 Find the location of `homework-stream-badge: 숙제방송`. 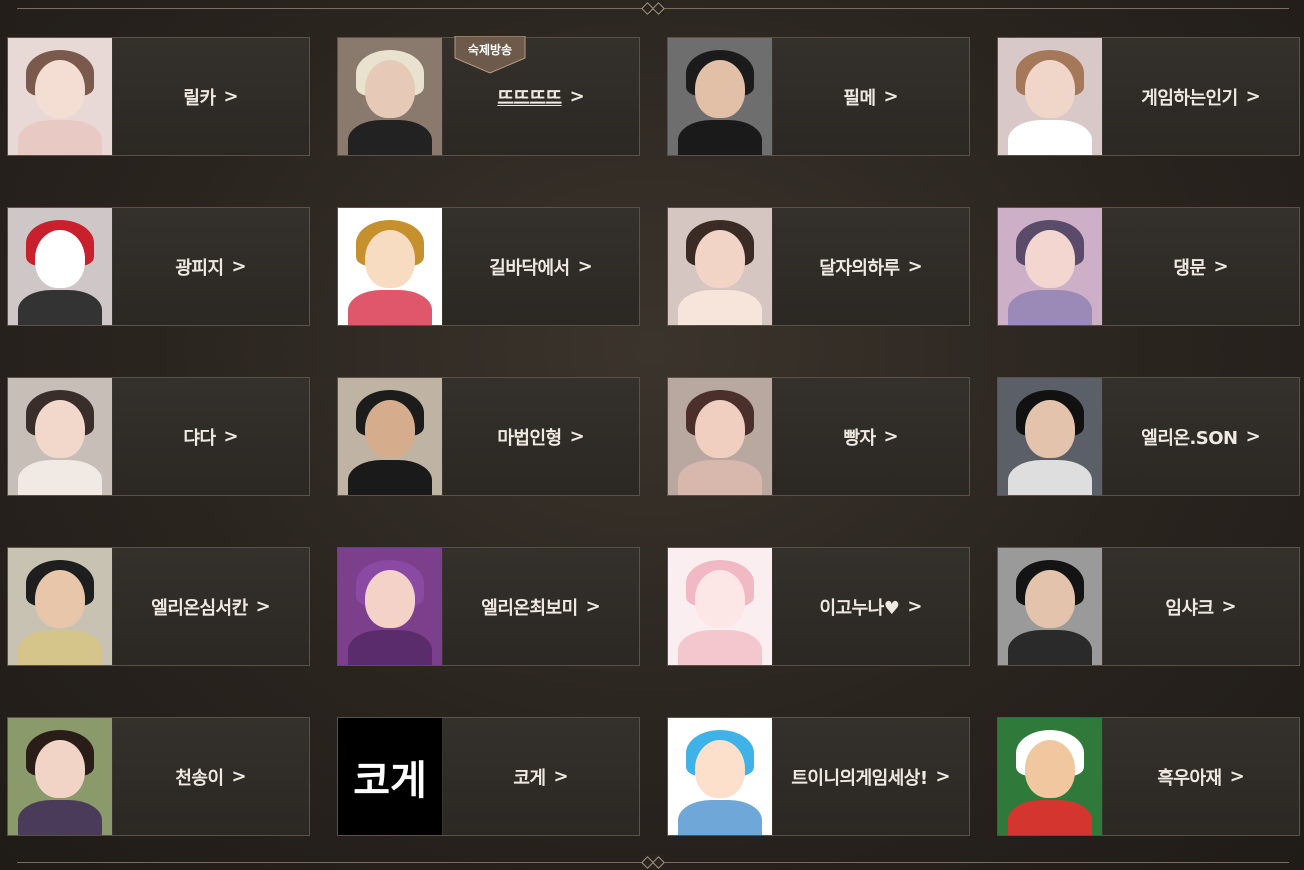

homework-stream-badge: 숙제방송 is located at coordinates (490, 55).